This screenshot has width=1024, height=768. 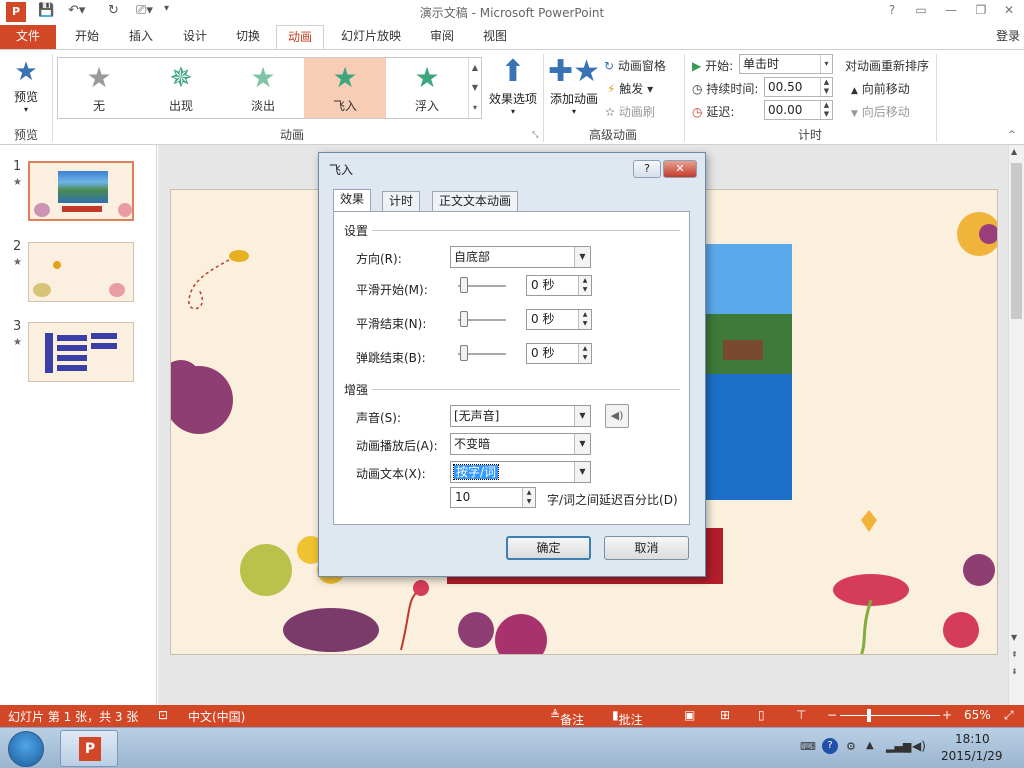 What do you see at coordinates (981, 10) in the screenshot?
I see `restore-icon: ❐` at bounding box center [981, 10].